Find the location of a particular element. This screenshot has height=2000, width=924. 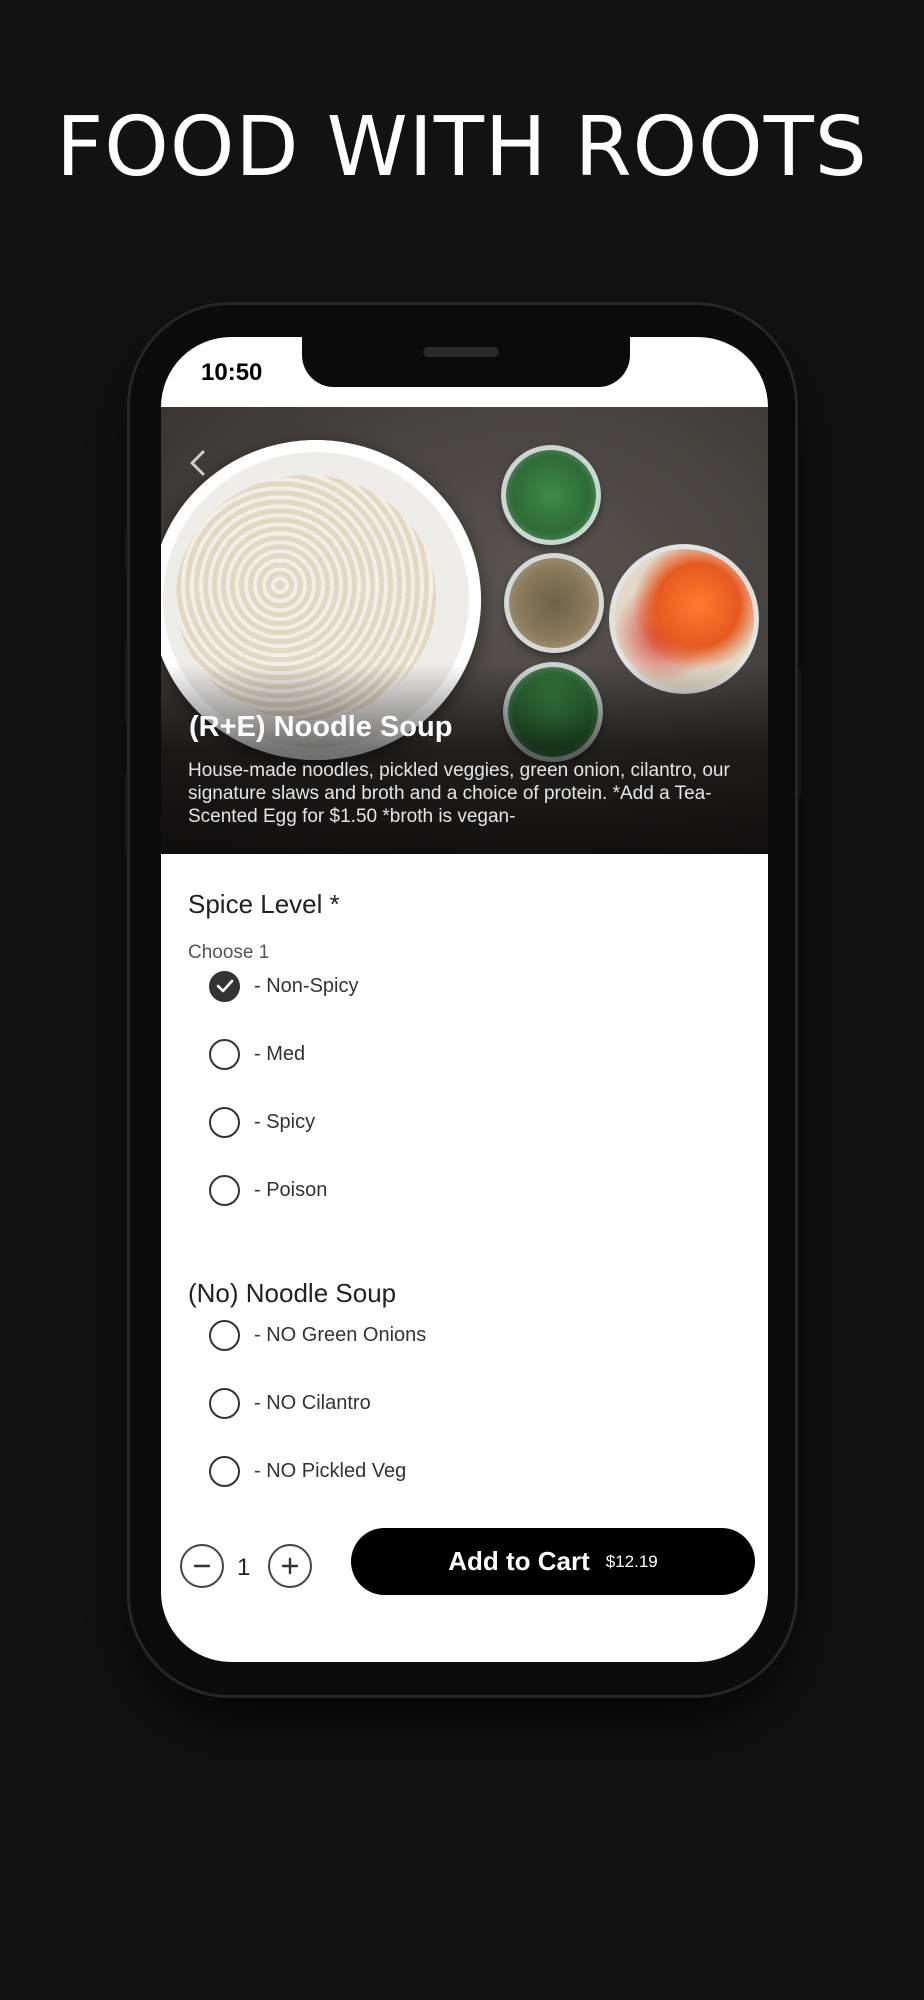

speaker-grille is located at coordinates (461, 352).